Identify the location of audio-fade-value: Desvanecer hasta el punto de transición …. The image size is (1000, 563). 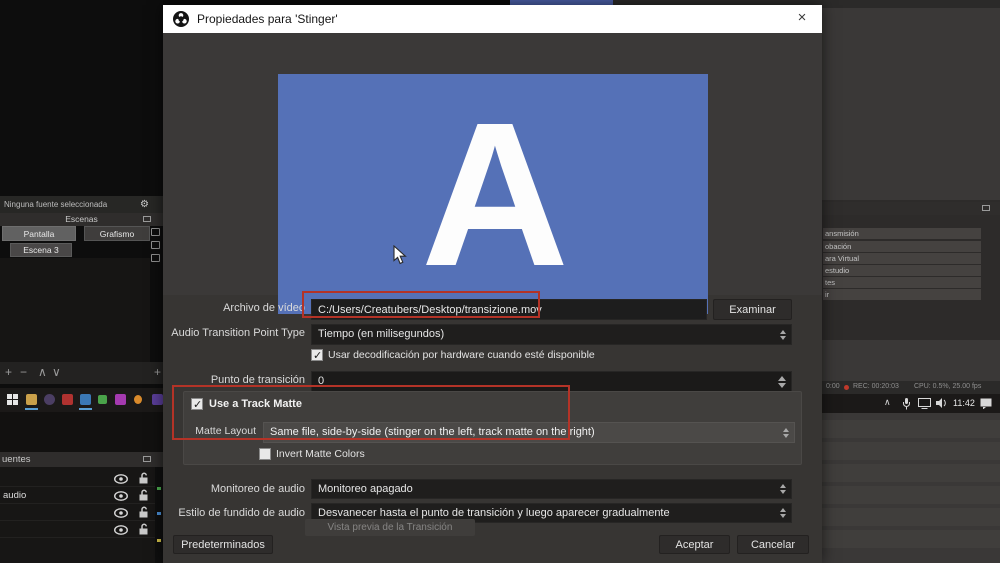
(494, 513).